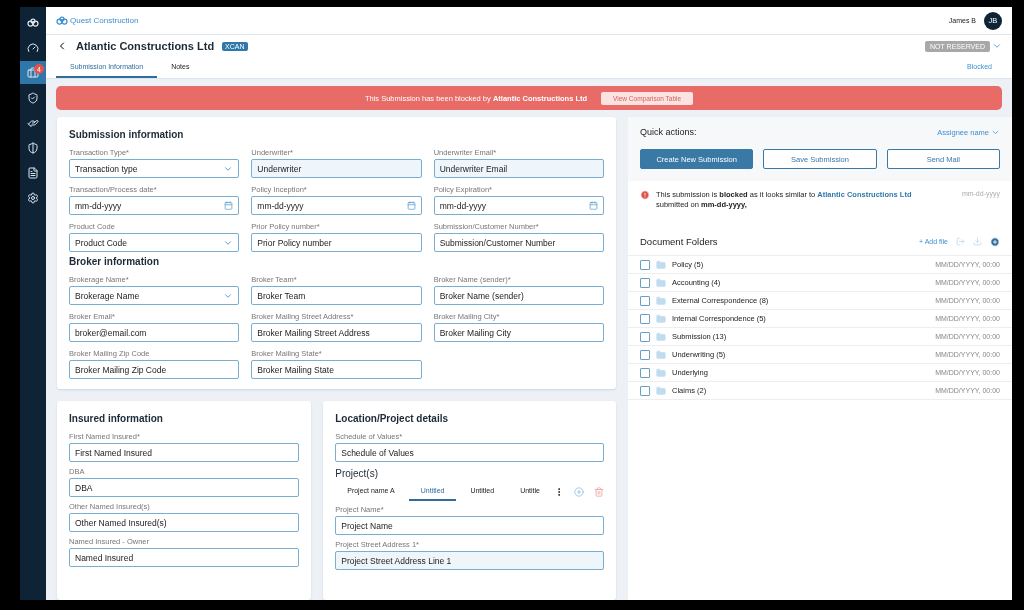 The image size is (1024, 610). Describe the element at coordinates (336, 242) in the screenshot. I see `input-field: Prior Policy number` at that location.